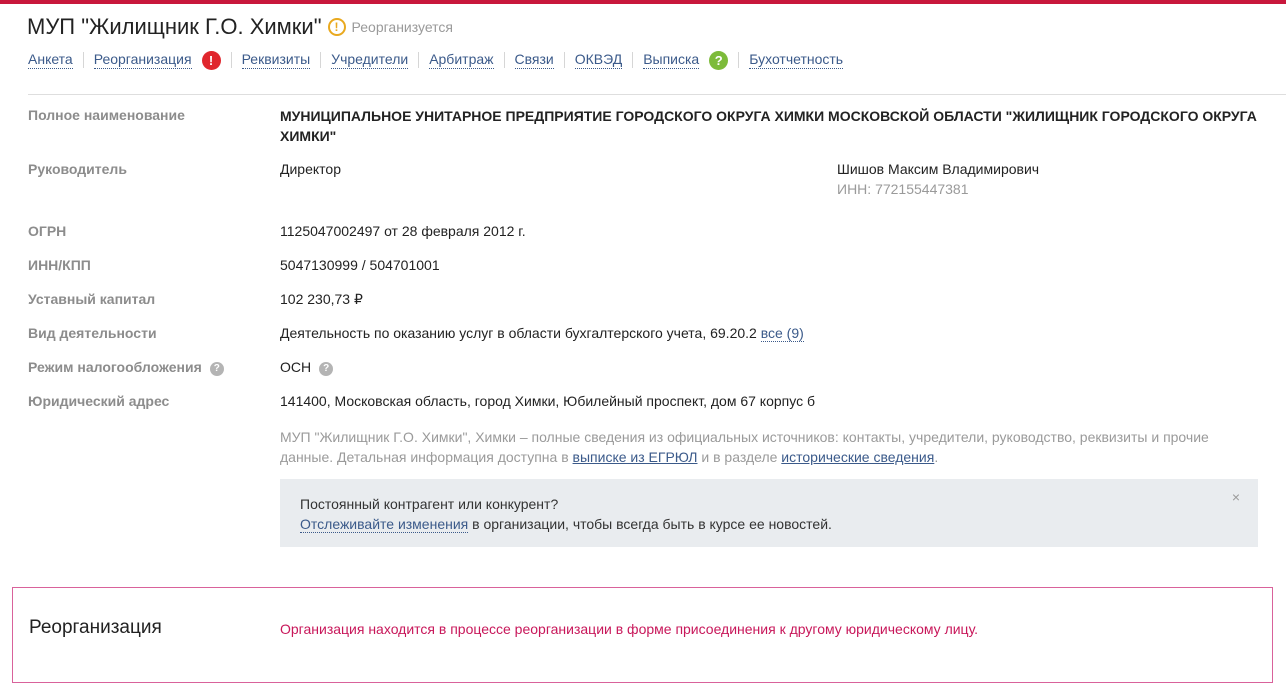  I want to click on section-divider, so click(657, 94).